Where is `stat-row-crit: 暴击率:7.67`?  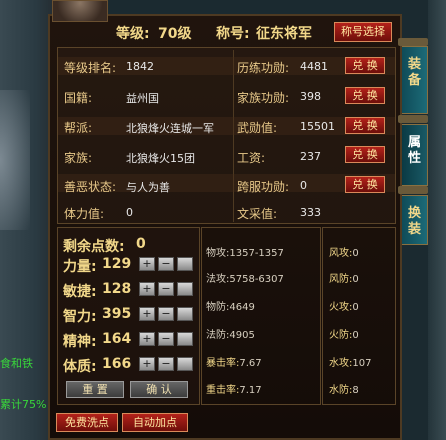 stat-row-crit: 暴击率:7.67 is located at coordinates (234, 363).